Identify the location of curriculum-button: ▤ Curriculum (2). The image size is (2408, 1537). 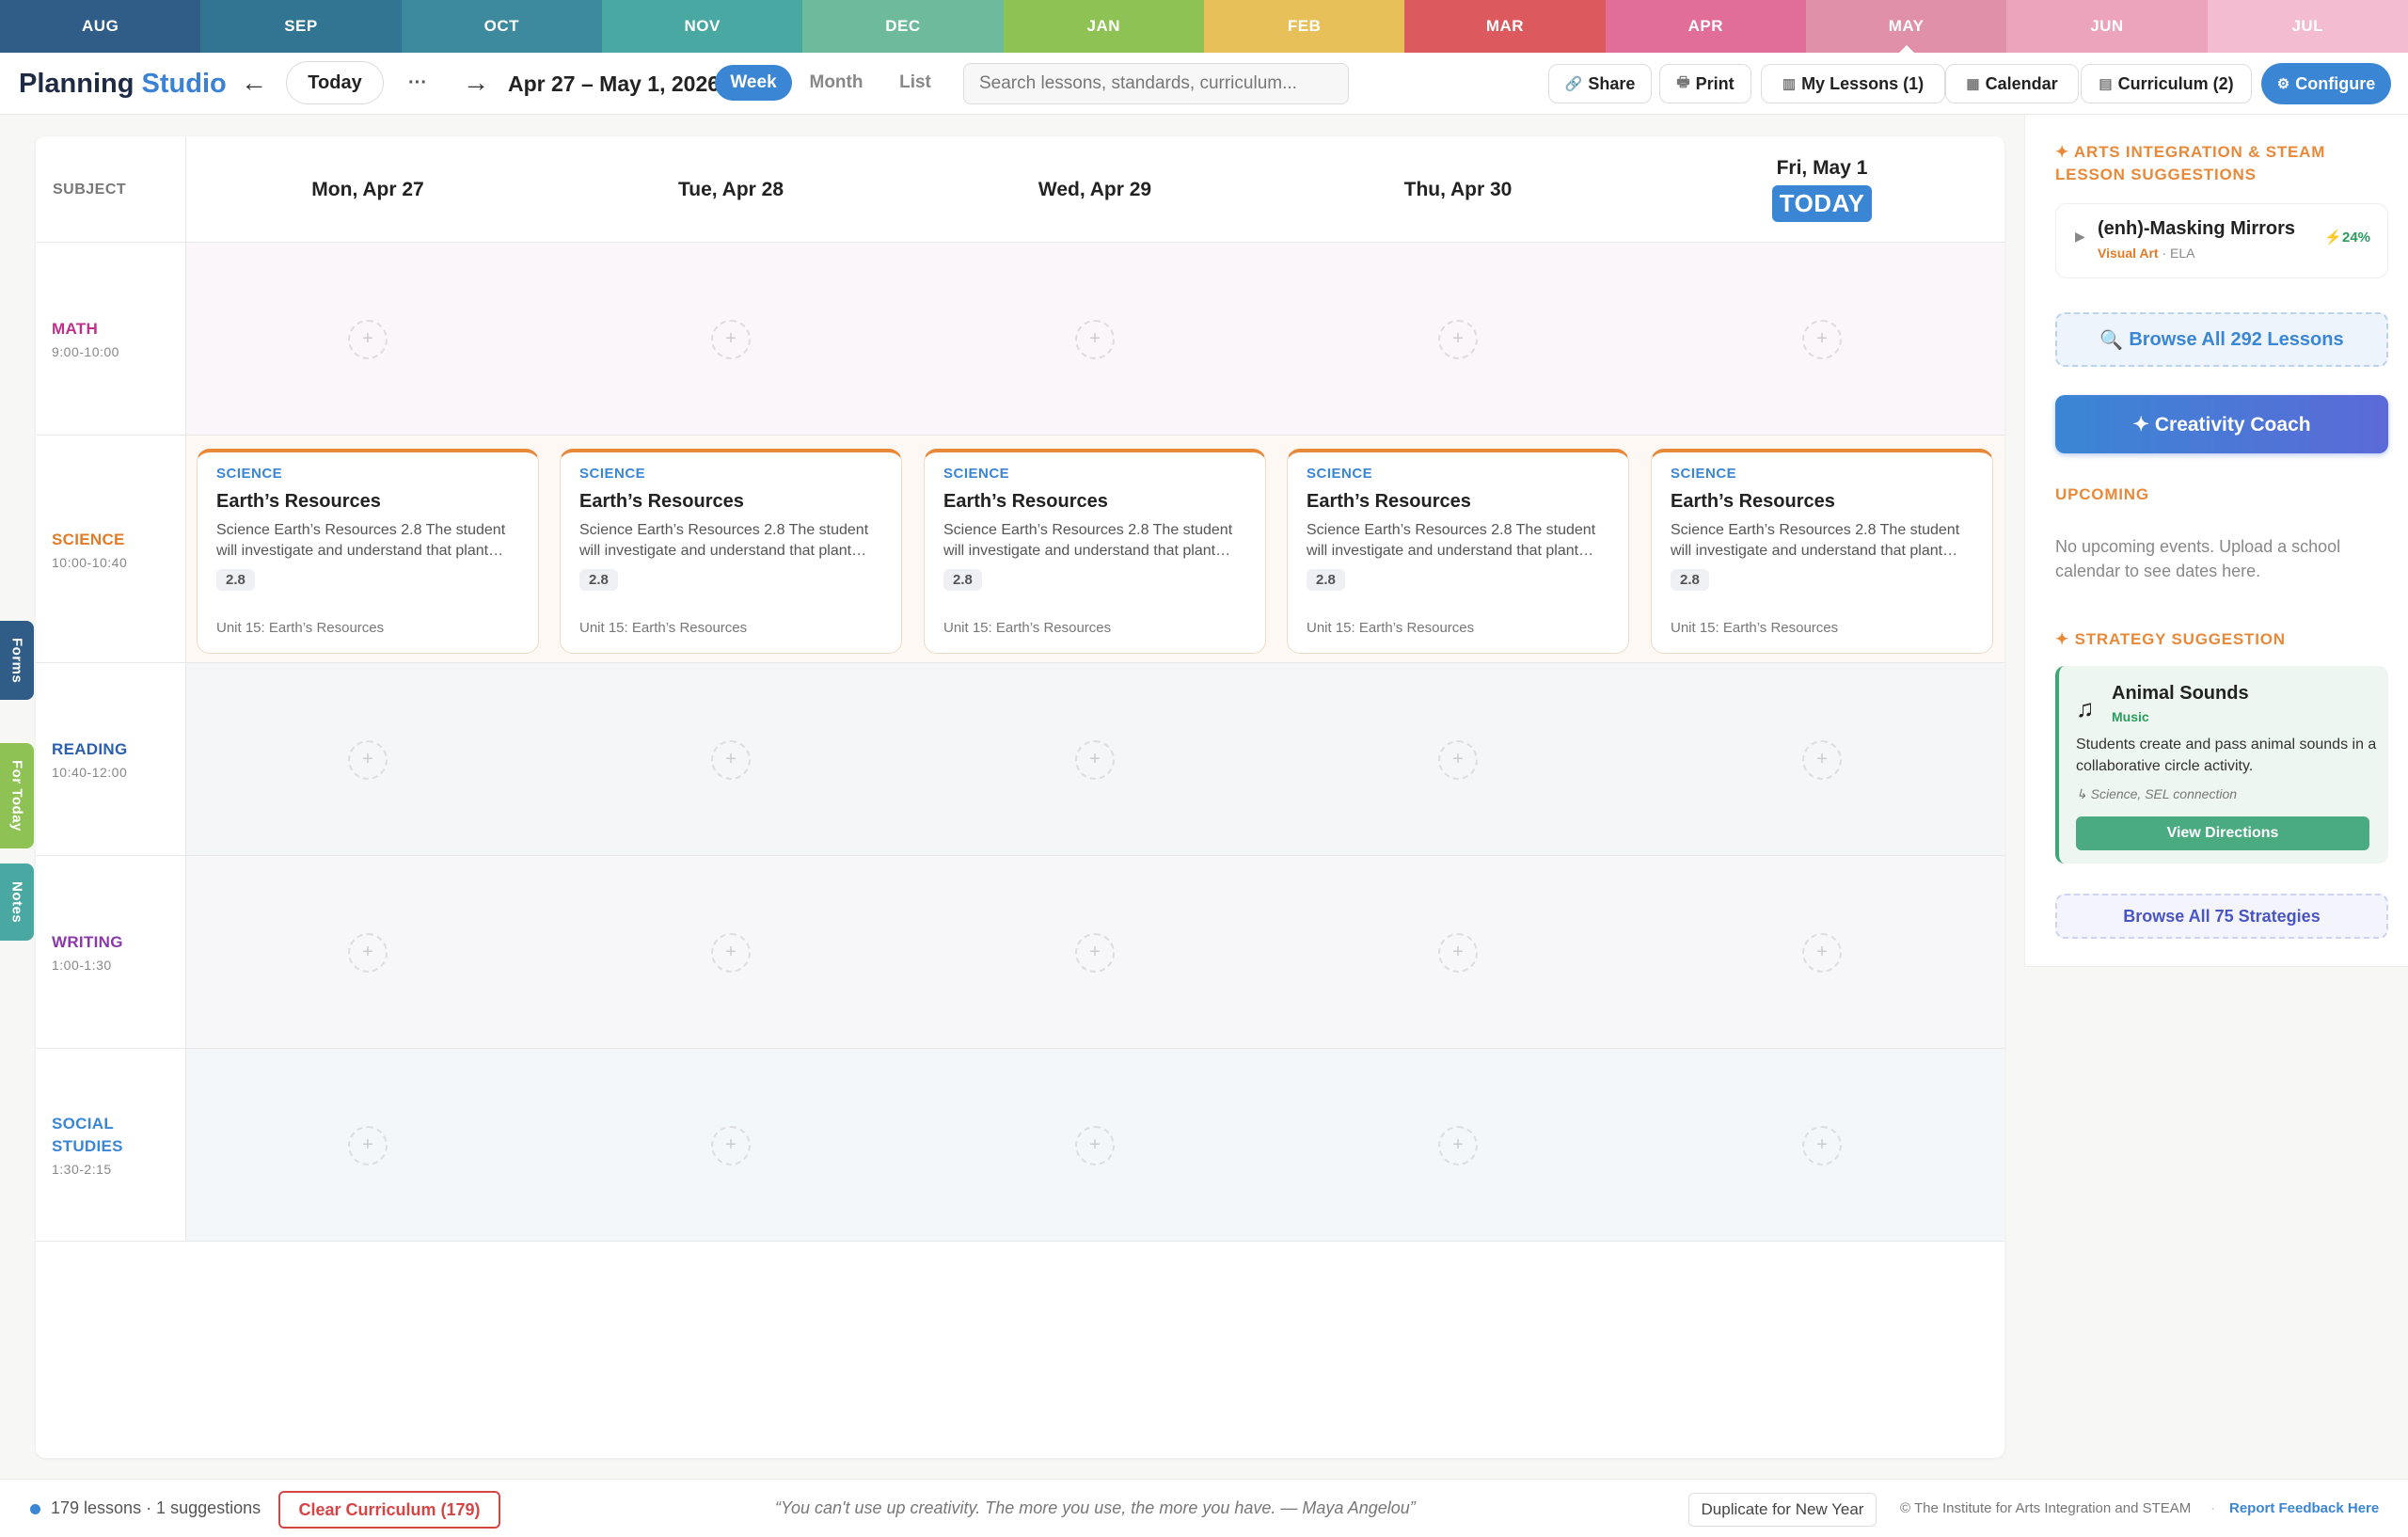
(2167, 83).